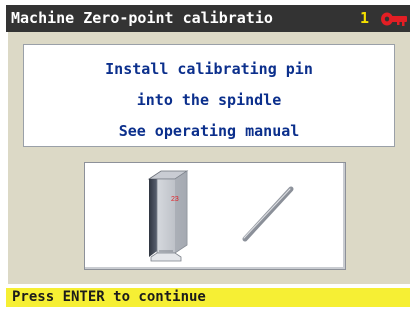 The height and width of the screenshot is (309, 416). I want to click on window-title: Machine Zero-point calibratio, so click(142, 18).